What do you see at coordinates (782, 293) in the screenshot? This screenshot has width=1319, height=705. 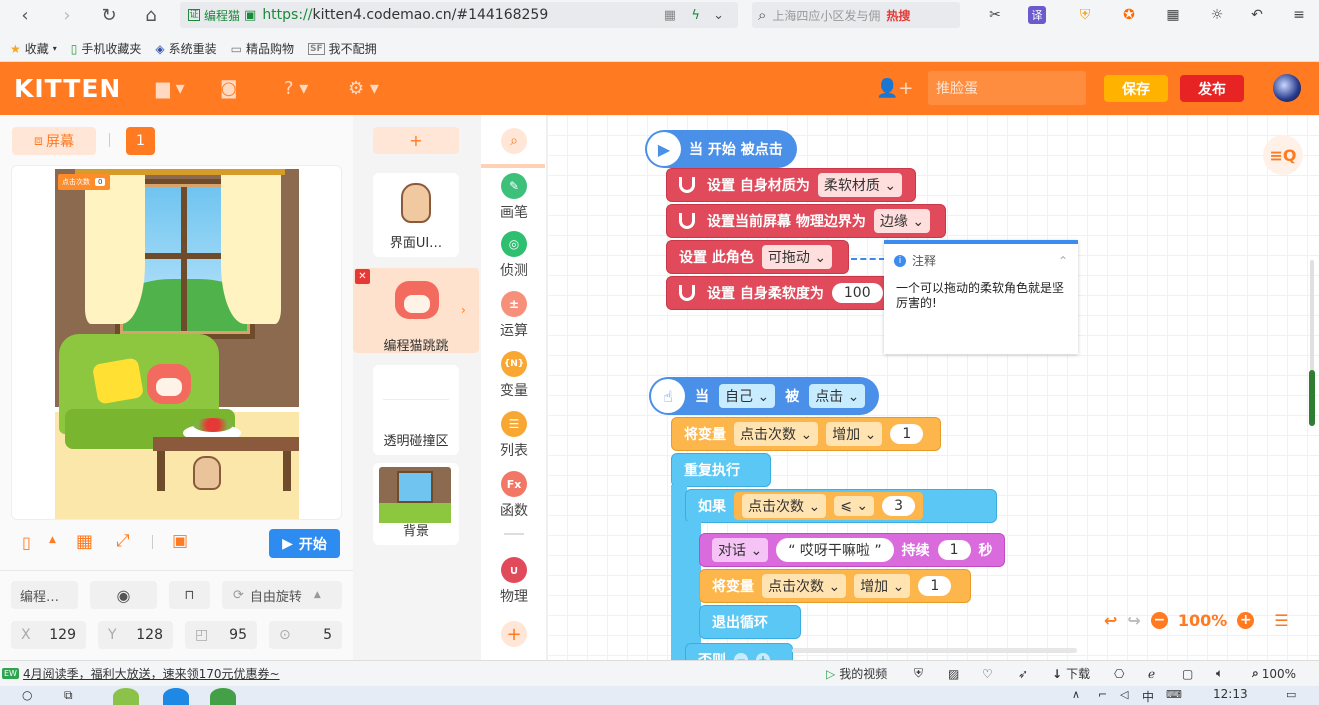 I see `set-softness-block: 设置 自身柔软度为 100` at bounding box center [782, 293].